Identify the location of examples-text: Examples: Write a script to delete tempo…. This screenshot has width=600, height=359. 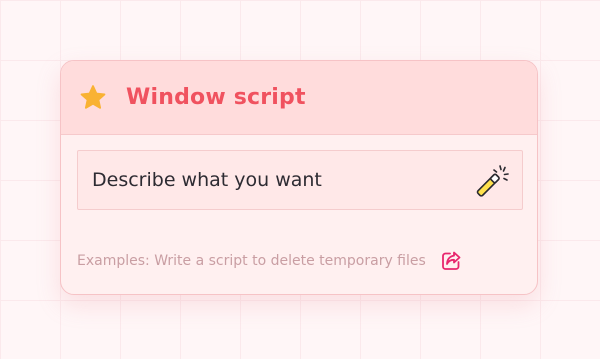
(251, 261).